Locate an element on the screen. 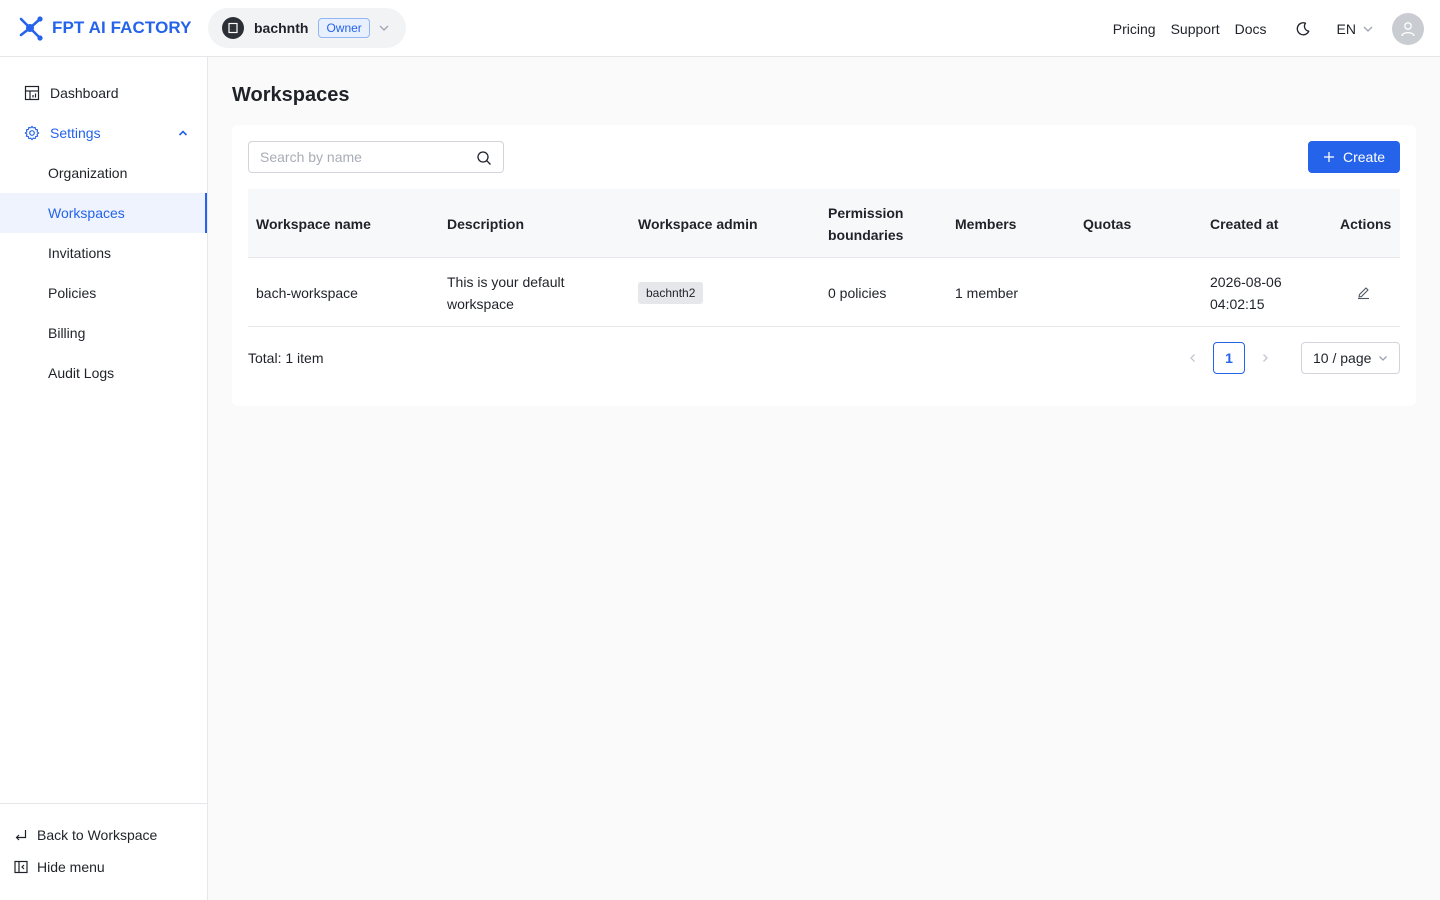  brand-name: FPT AI FACTORY is located at coordinates (122, 27).